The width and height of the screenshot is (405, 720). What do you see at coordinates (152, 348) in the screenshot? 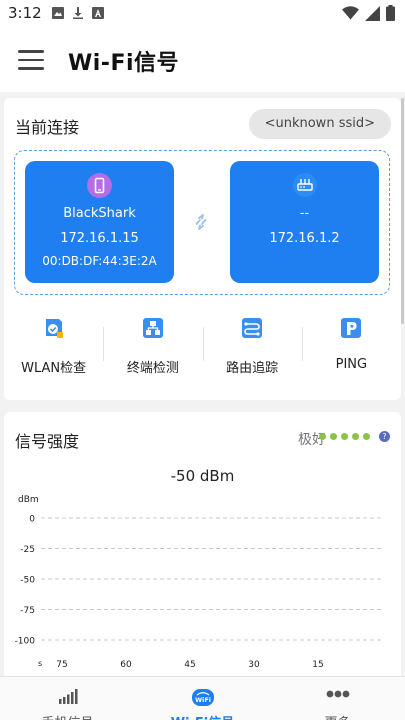
I see `terminal-detect-button: 终端检测` at bounding box center [152, 348].